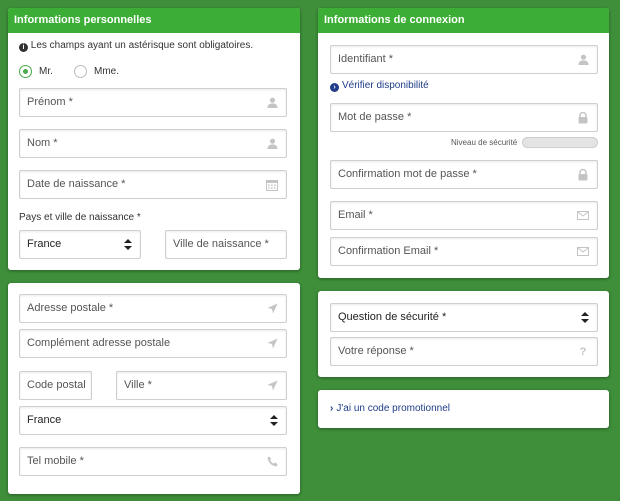  Describe the element at coordinates (392, 317) in the screenshot. I see `security-question-value: Question de sécurité *` at that location.